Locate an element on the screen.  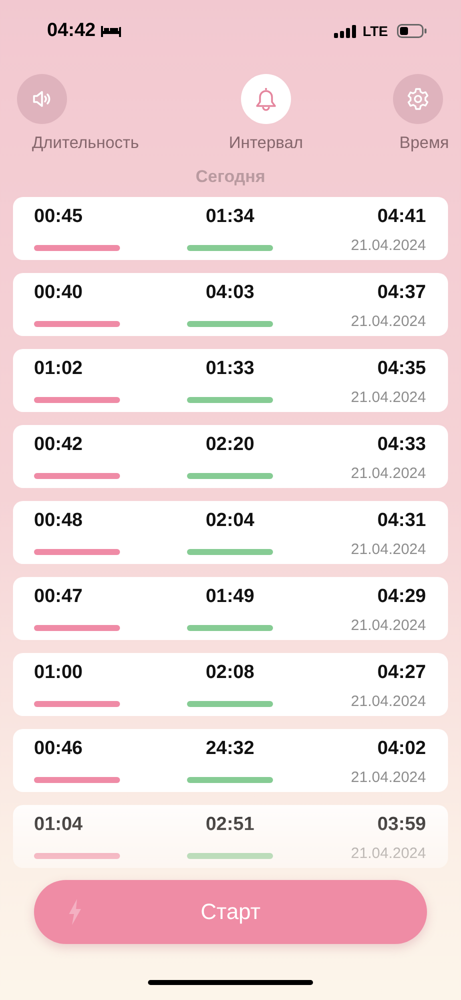
interval-value: 02:04 is located at coordinates (230, 521).